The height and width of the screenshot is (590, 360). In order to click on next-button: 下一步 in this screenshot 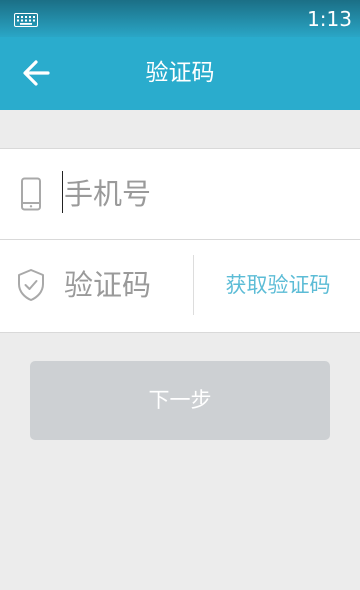, I will do `click(180, 400)`.